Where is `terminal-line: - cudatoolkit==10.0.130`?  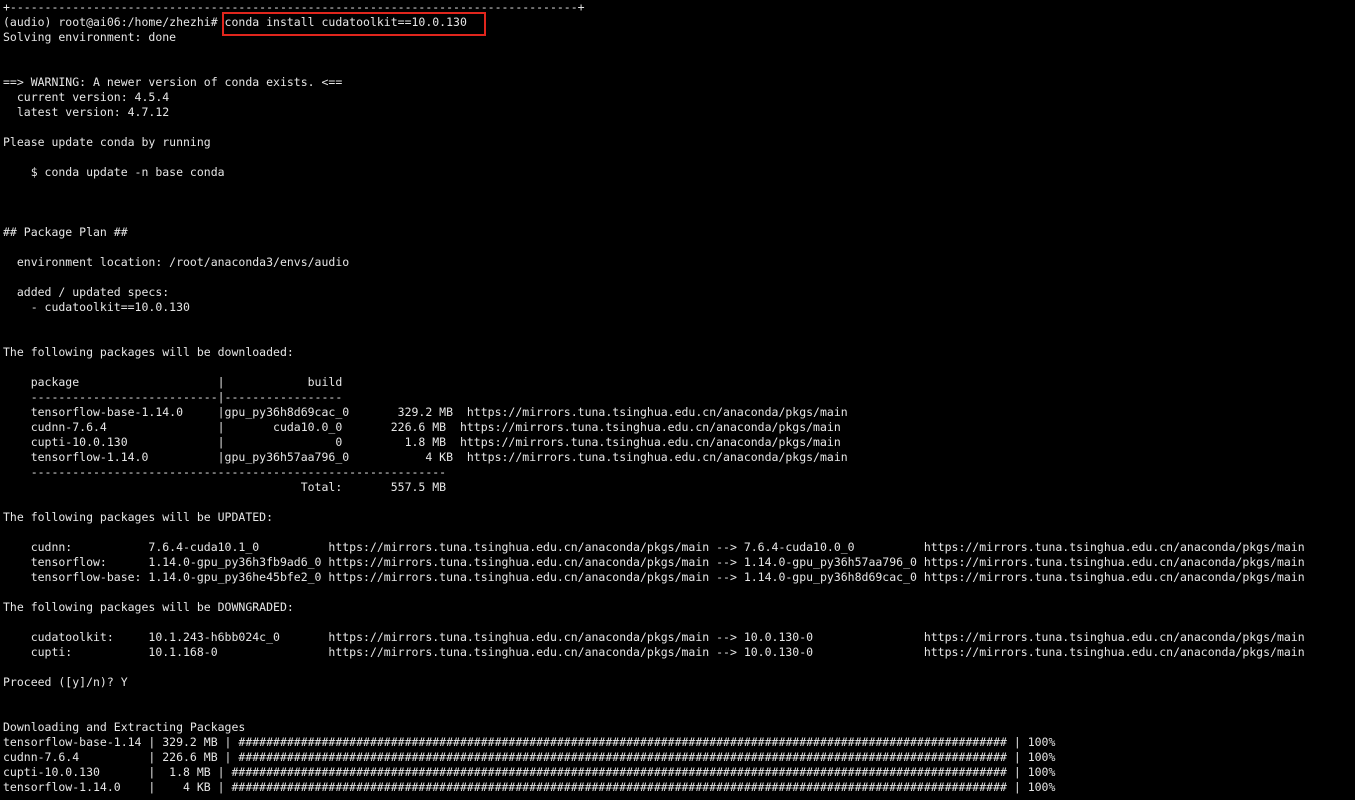
terminal-line: - cudatoolkit==10.0.130 is located at coordinates (96, 307).